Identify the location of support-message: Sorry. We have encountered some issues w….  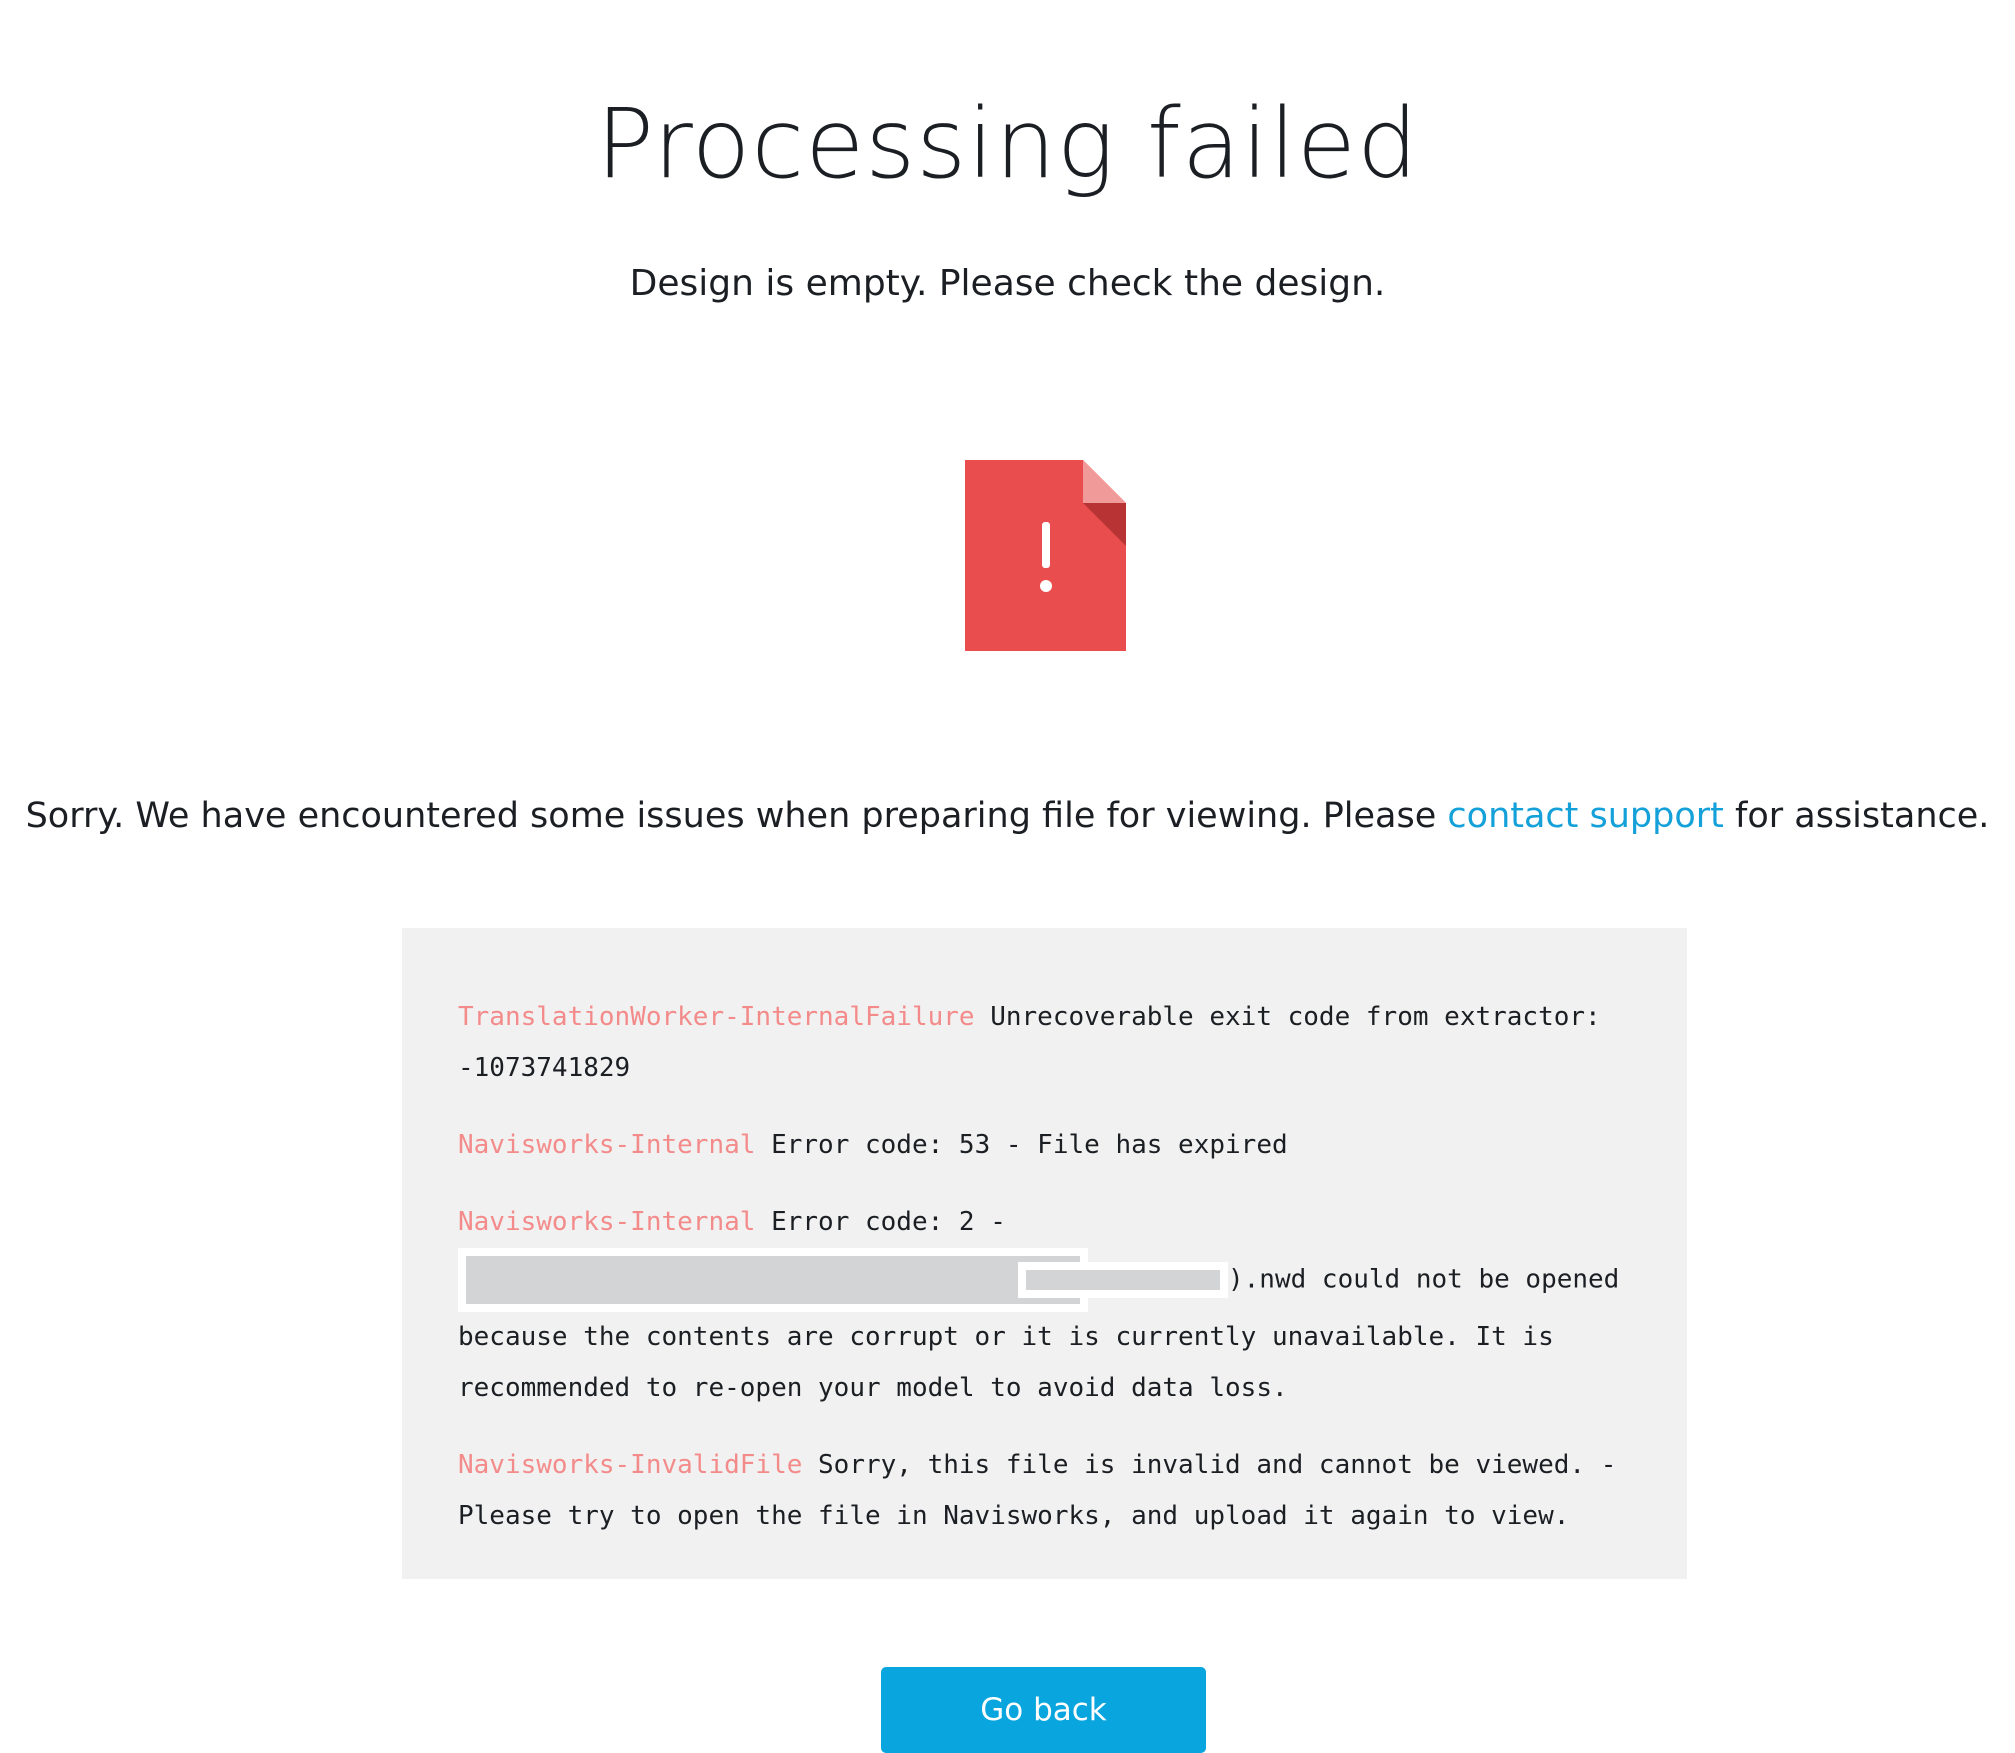
(1007, 816).